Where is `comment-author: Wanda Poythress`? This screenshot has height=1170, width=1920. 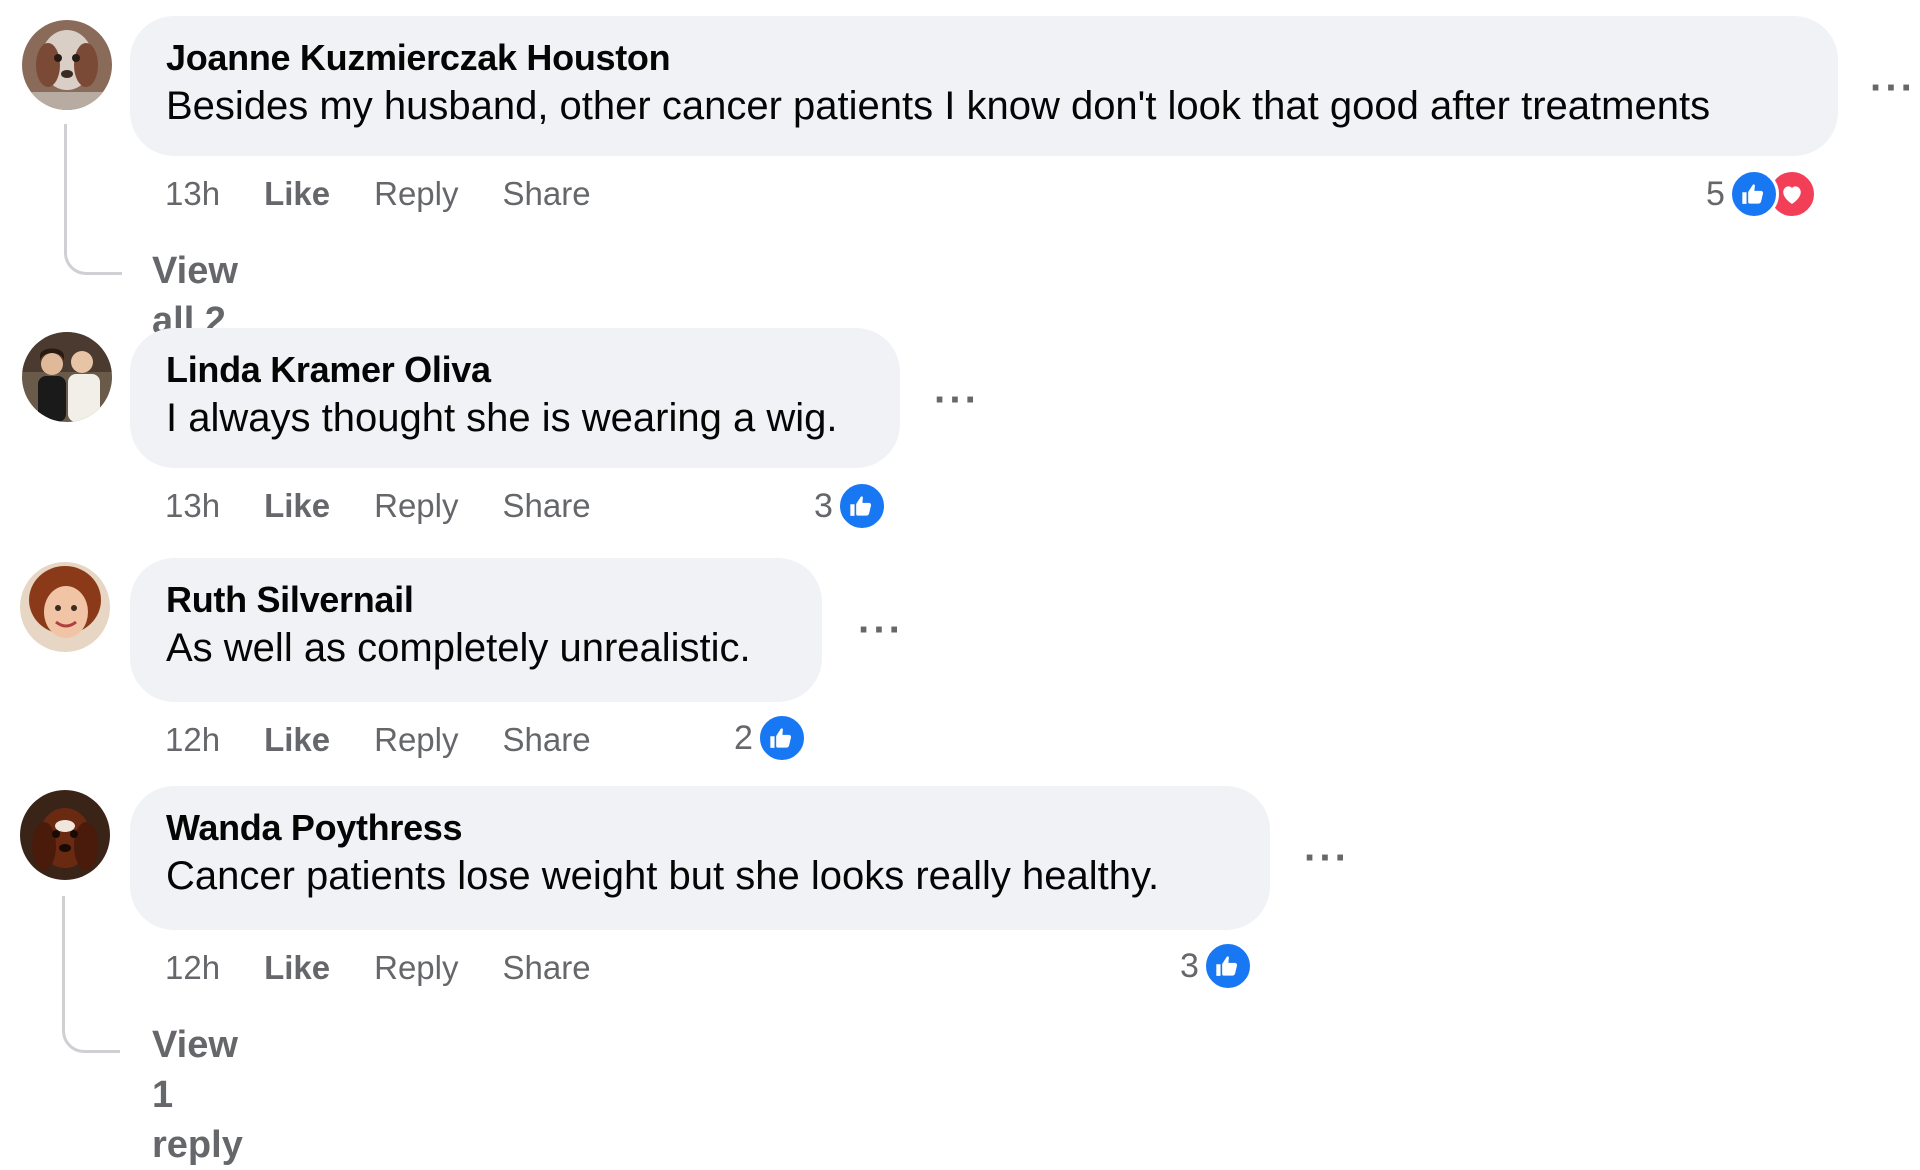
comment-author: Wanda Poythress is located at coordinates (701, 828).